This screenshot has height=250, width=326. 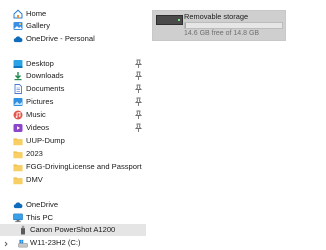 What do you see at coordinates (73, 89) in the screenshot?
I see `nav-item-documents: Documents` at bounding box center [73, 89].